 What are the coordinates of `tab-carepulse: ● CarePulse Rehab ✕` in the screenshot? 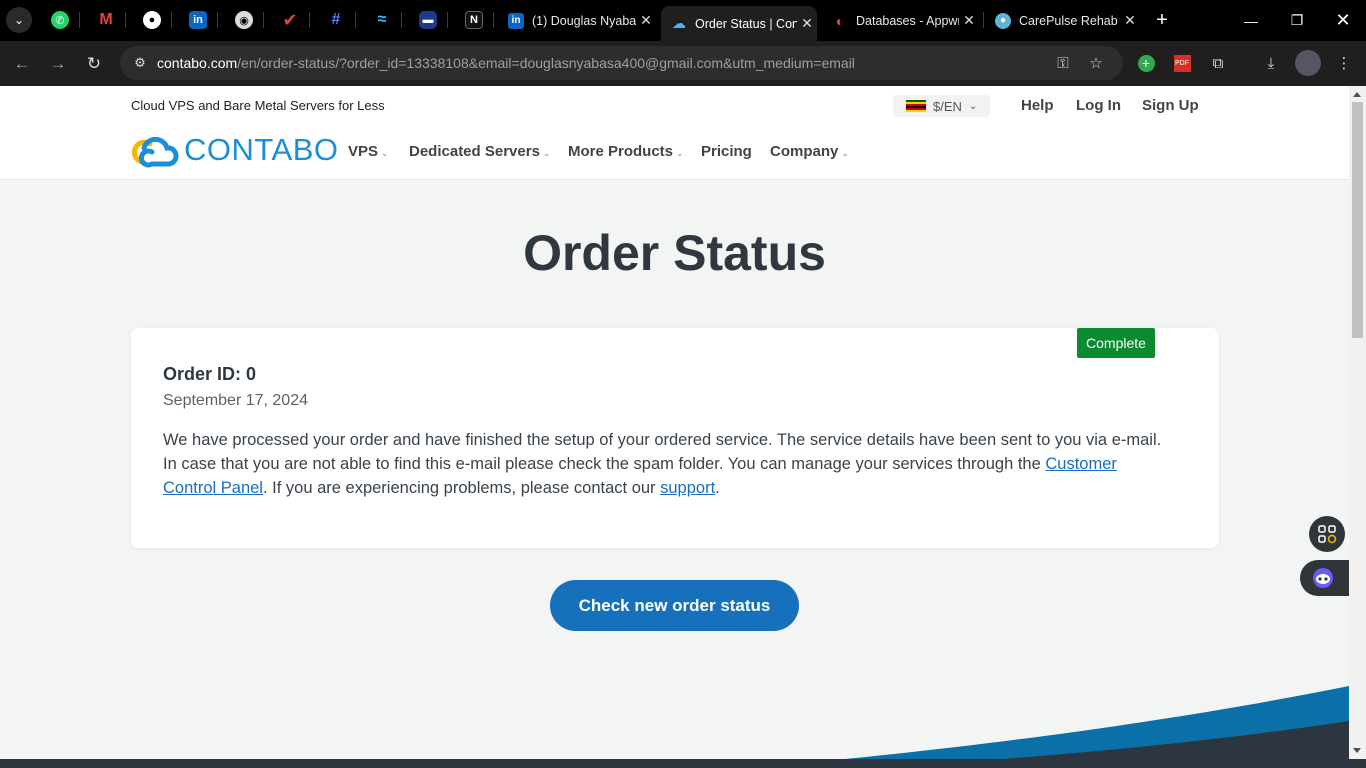 It's located at (1062, 20).